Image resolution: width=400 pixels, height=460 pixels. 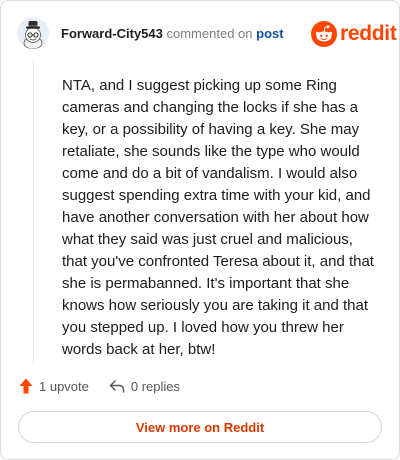 I want to click on comment-actions: 1 upvote 0 replies, so click(x=99, y=386).